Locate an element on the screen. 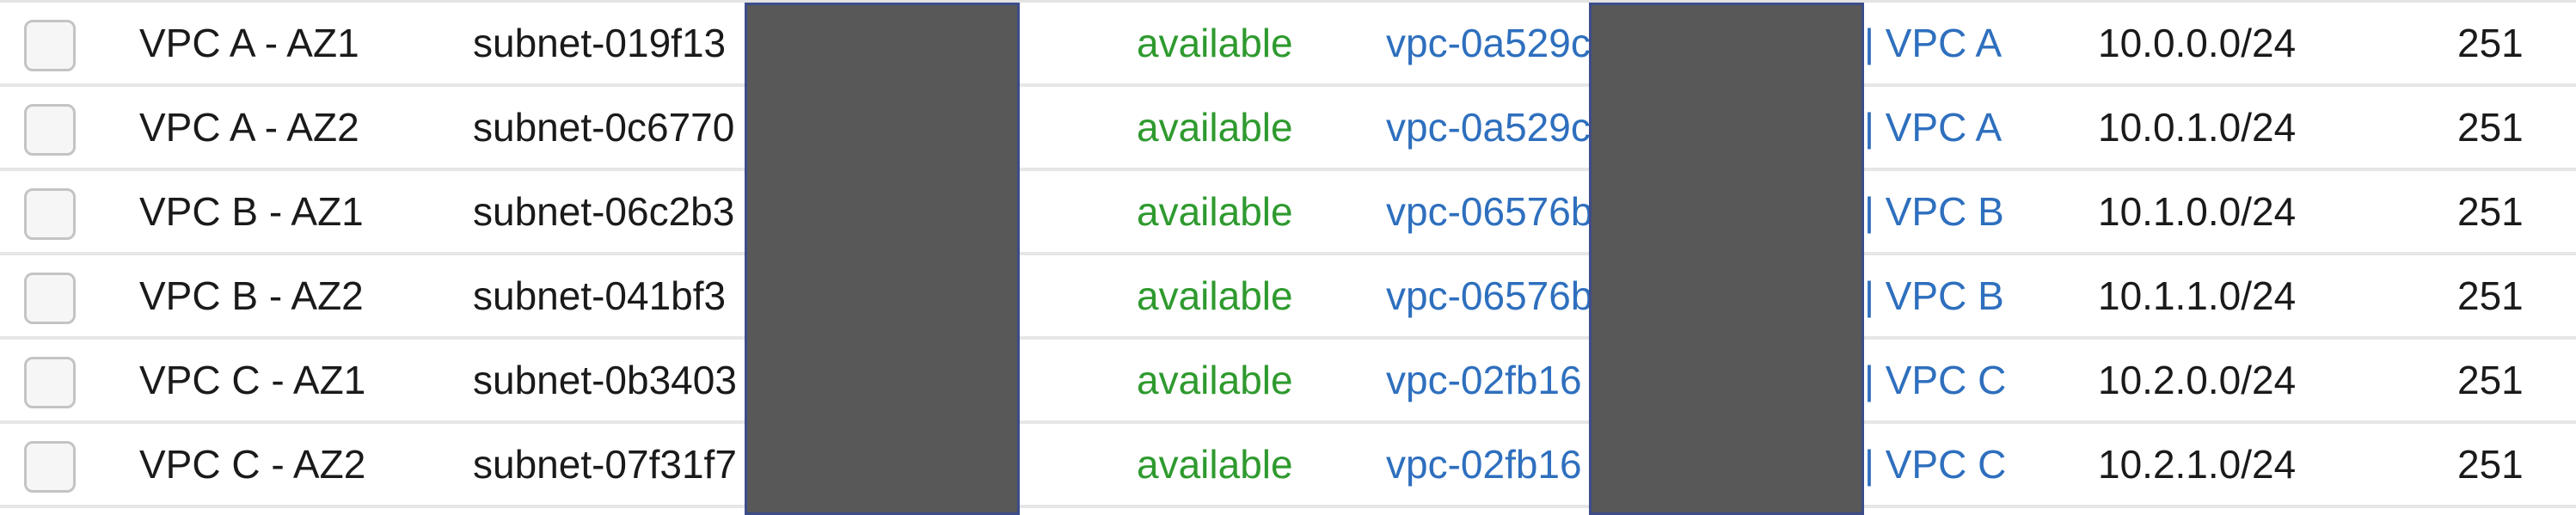 The height and width of the screenshot is (515, 2576). subnet-id: subnet-07f31f7 is located at coordinates (605, 464).